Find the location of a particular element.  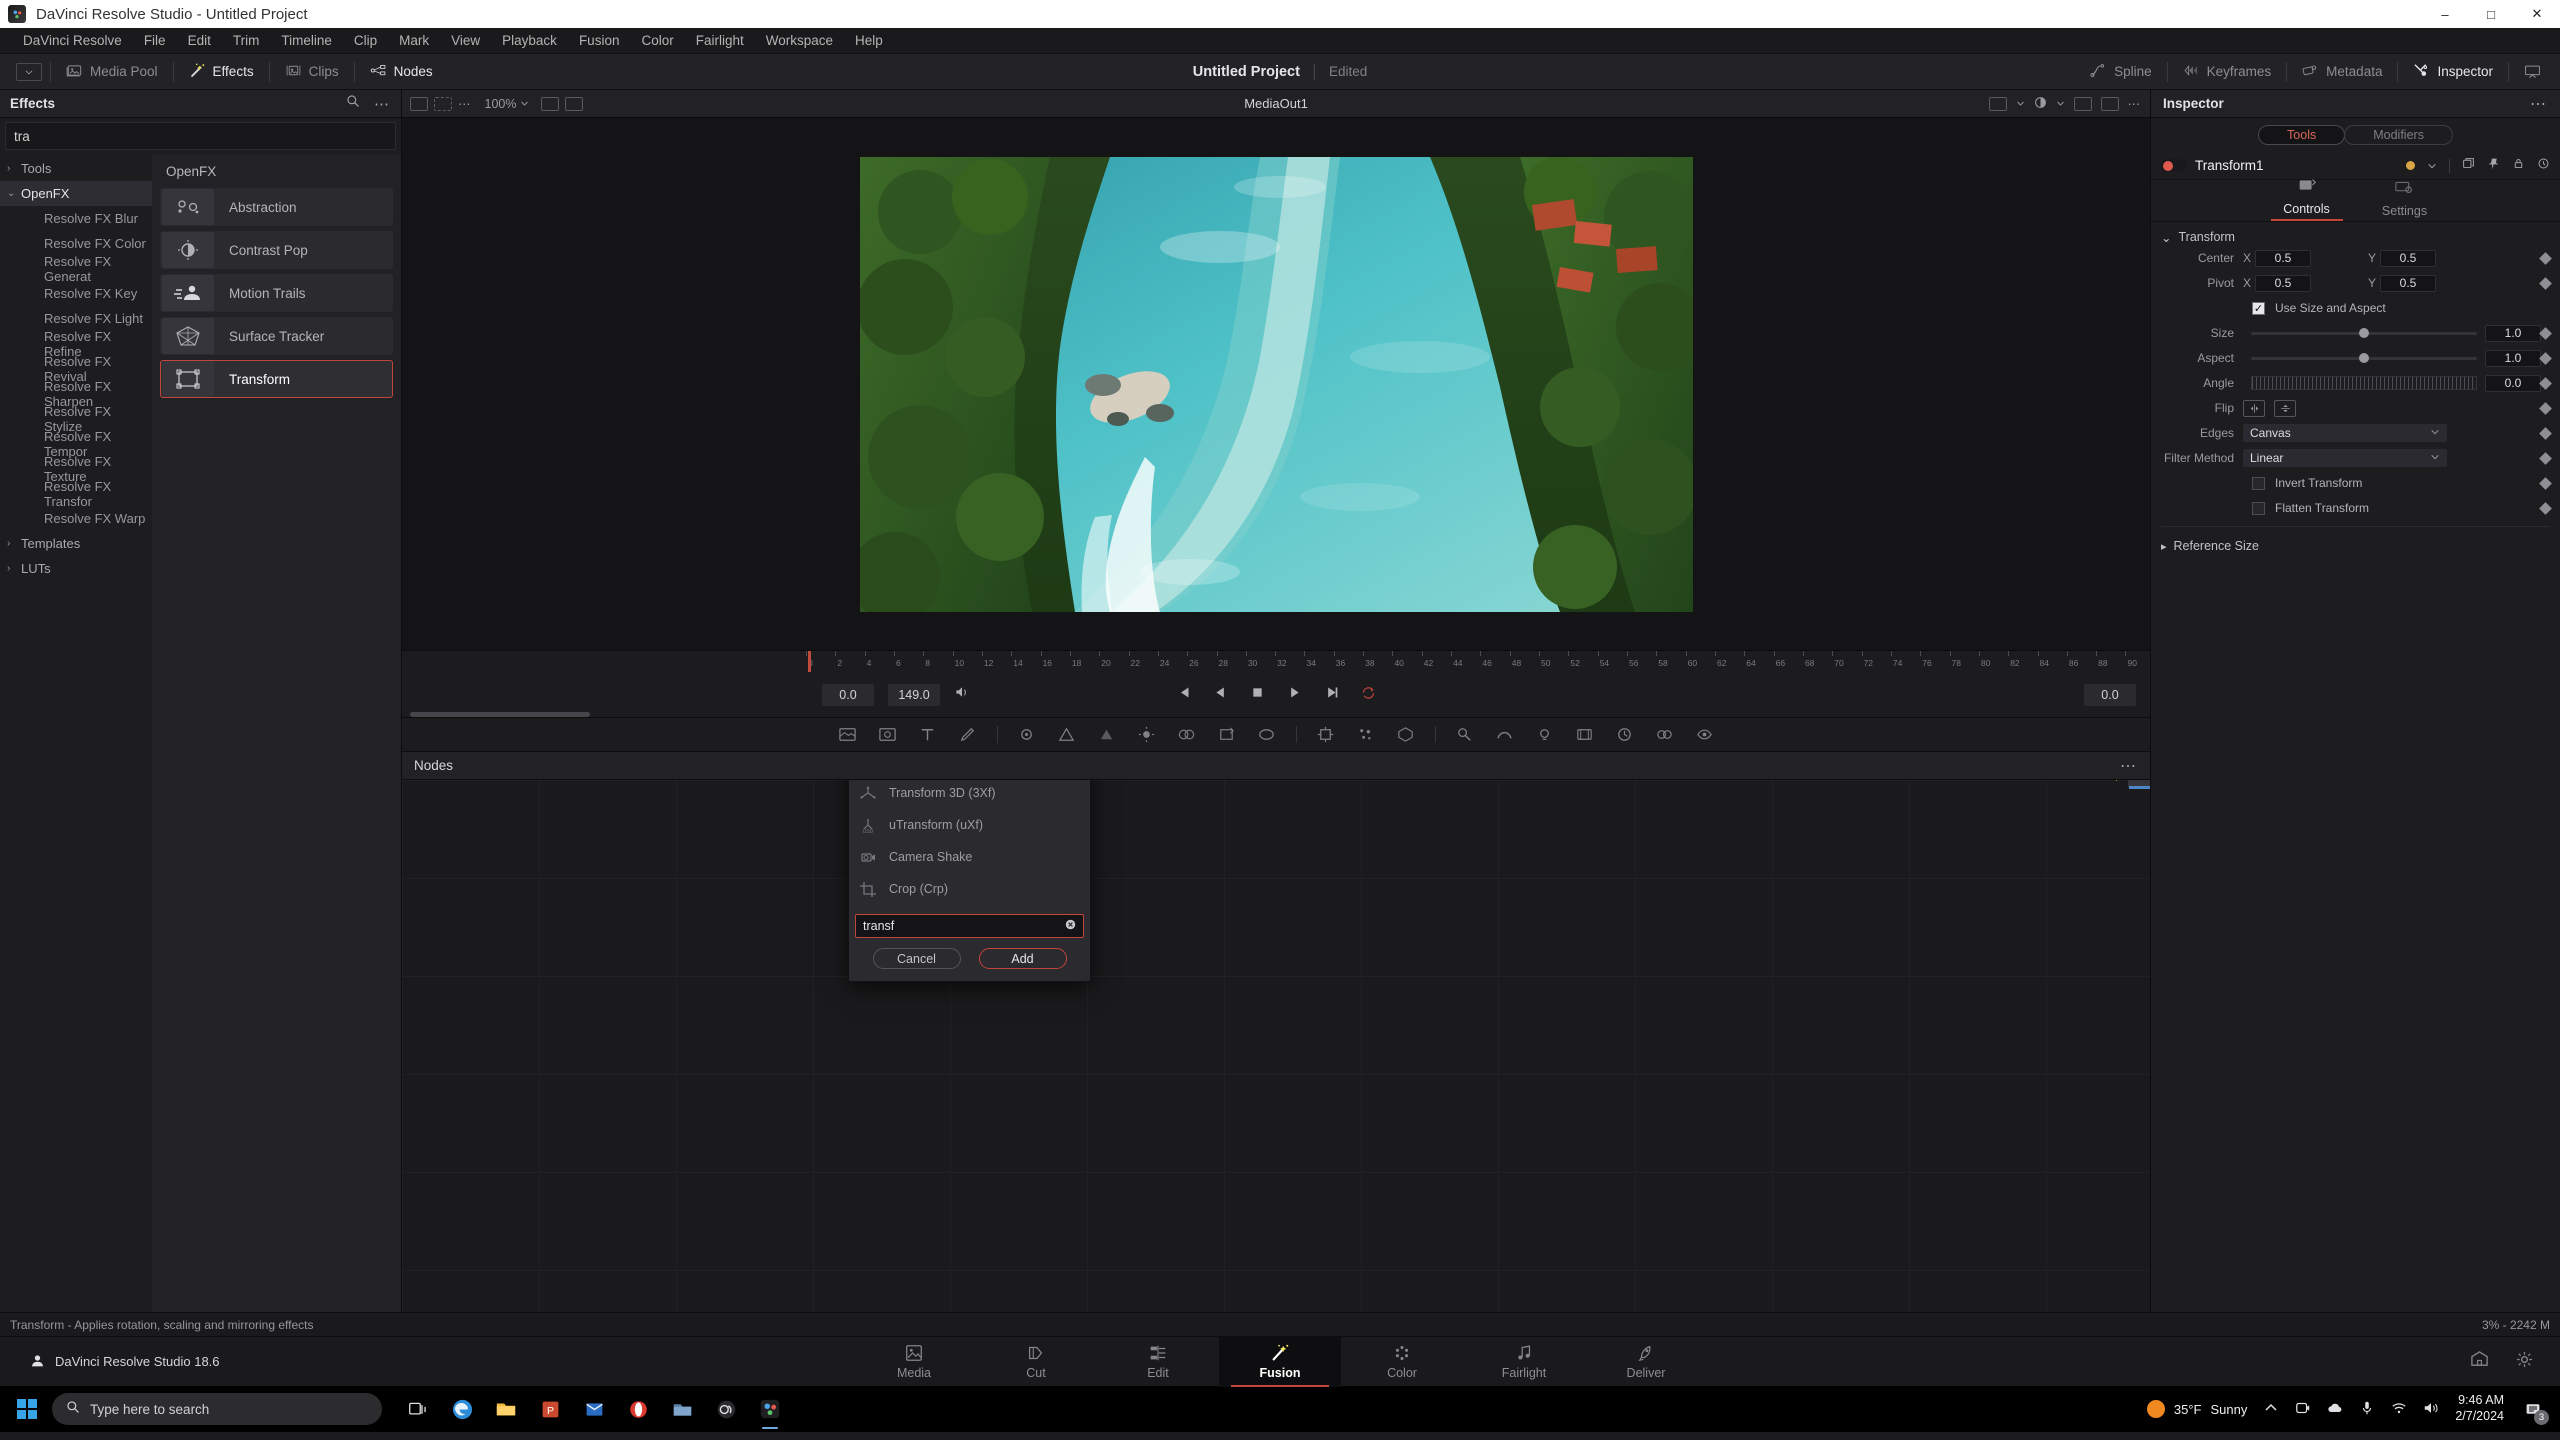

menu-trim: Trim is located at coordinates (246, 41).